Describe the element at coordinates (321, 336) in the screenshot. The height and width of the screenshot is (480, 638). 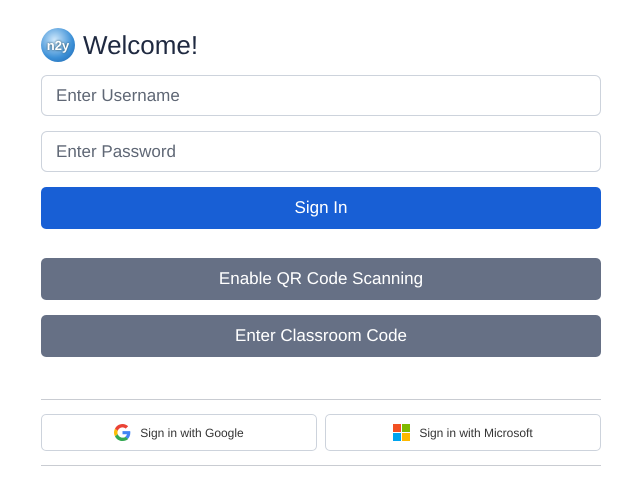
I see `action-button: Enter Classroom Code` at that location.